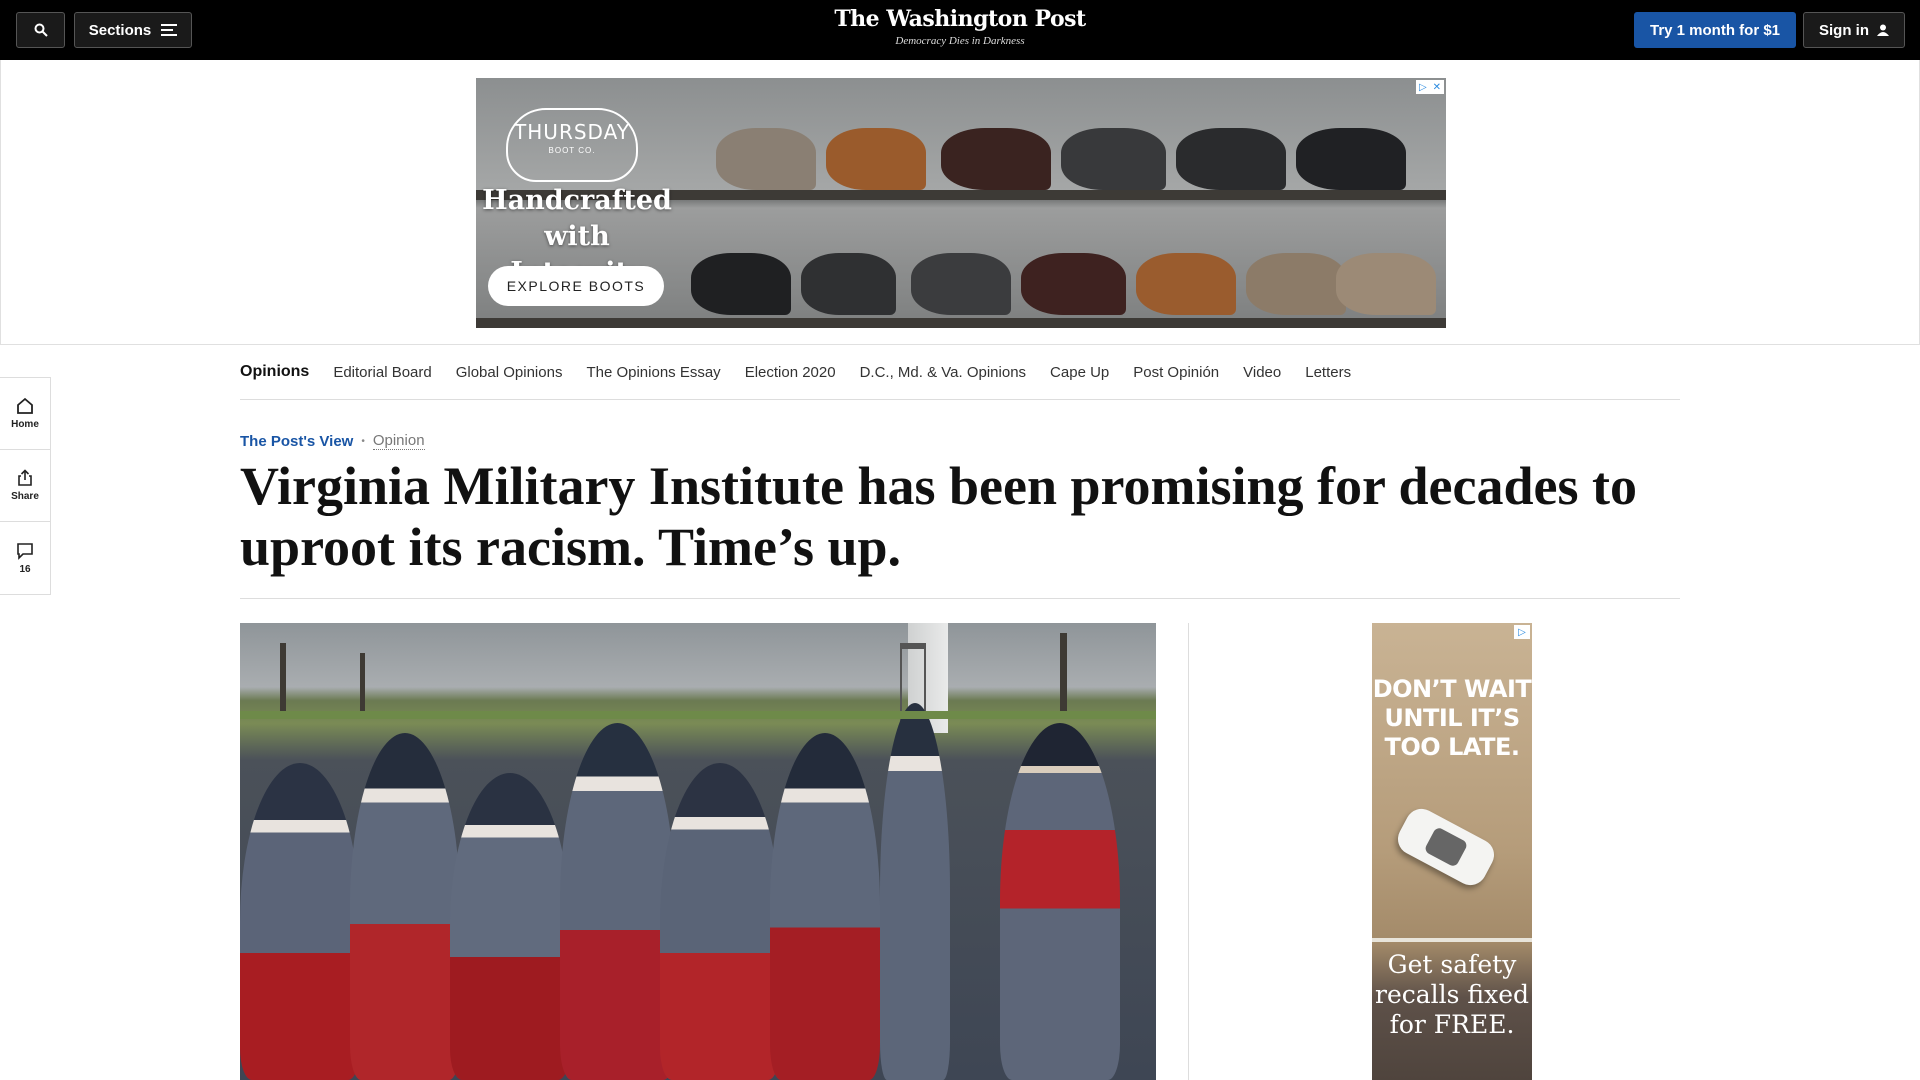 The image size is (1920, 1080). I want to click on site-logo: The Washington Post, so click(960, 19).